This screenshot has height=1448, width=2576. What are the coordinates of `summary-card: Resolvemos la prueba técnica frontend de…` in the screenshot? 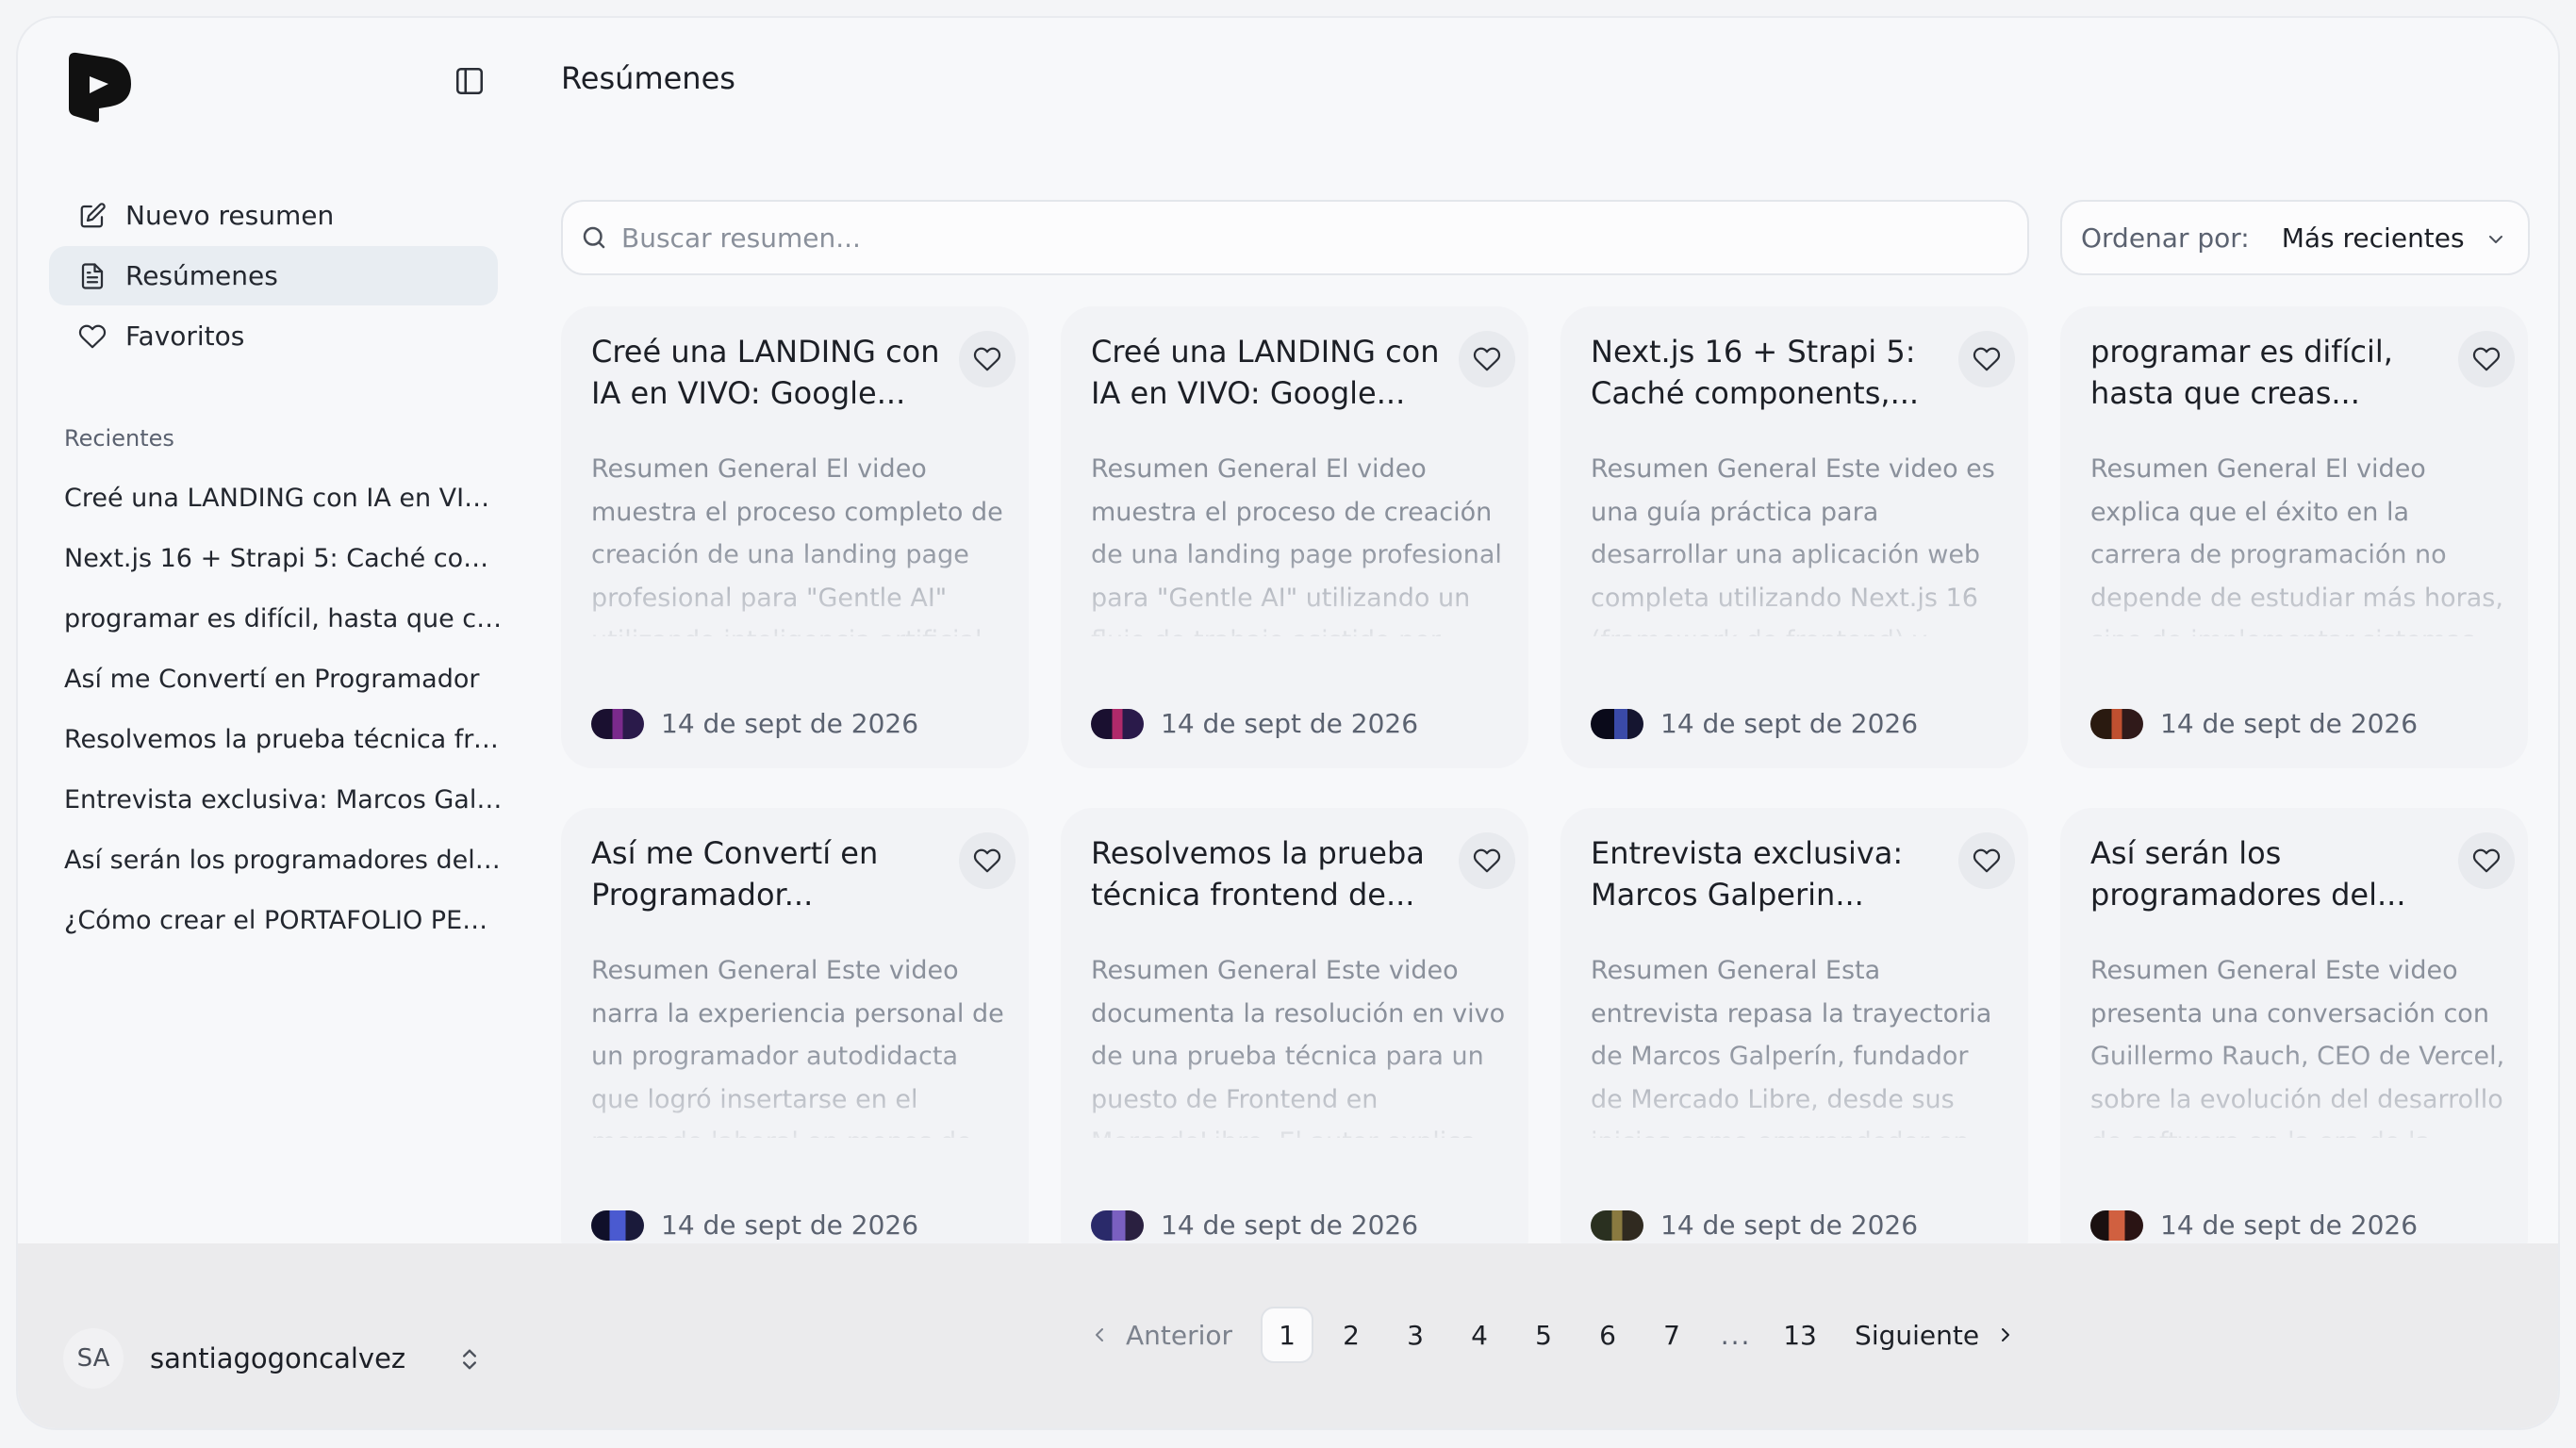 It's located at (1294, 1027).